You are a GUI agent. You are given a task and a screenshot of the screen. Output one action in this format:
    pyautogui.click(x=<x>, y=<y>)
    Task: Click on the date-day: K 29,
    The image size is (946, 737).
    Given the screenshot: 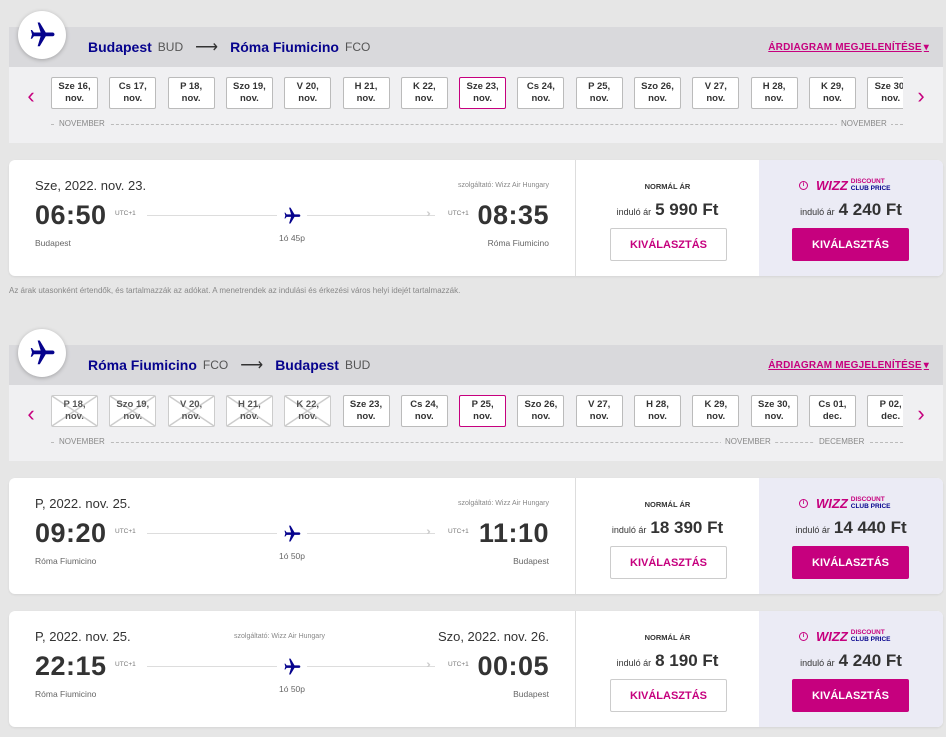 What is the action you would take?
    pyautogui.click(x=832, y=86)
    